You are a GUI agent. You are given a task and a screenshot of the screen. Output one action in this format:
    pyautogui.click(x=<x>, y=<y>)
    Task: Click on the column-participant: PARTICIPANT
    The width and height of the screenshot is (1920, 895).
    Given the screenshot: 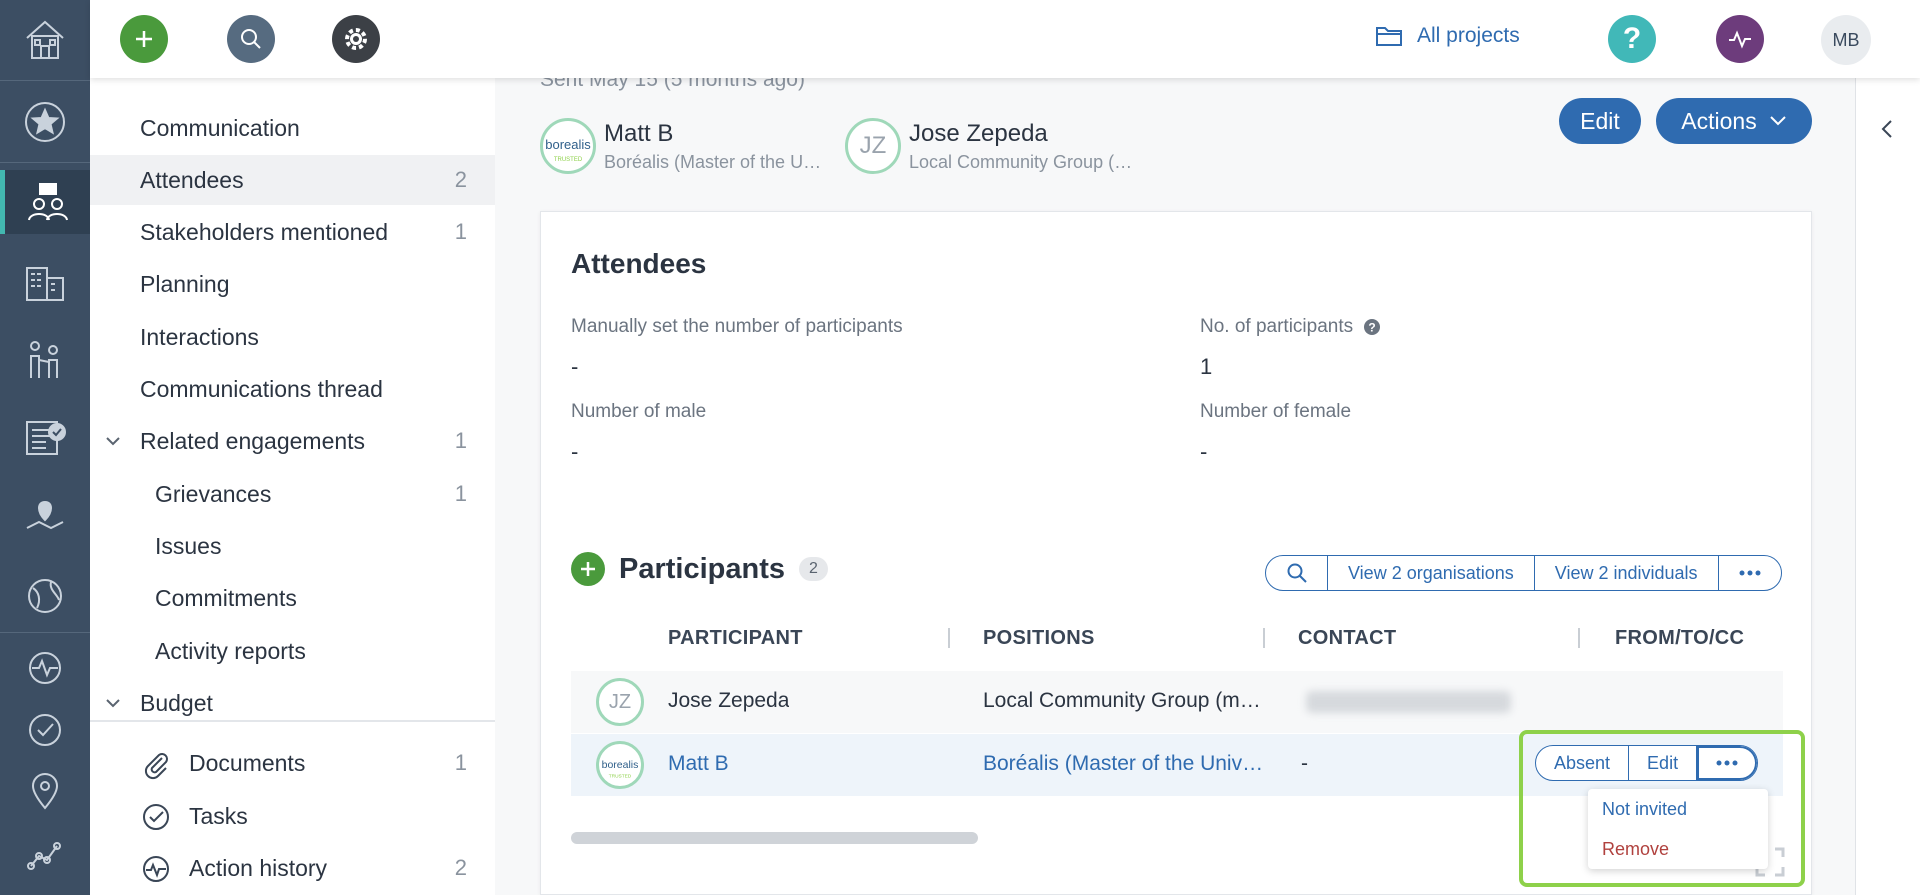 What is the action you would take?
    pyautogui.click(x=735, y=638)
    